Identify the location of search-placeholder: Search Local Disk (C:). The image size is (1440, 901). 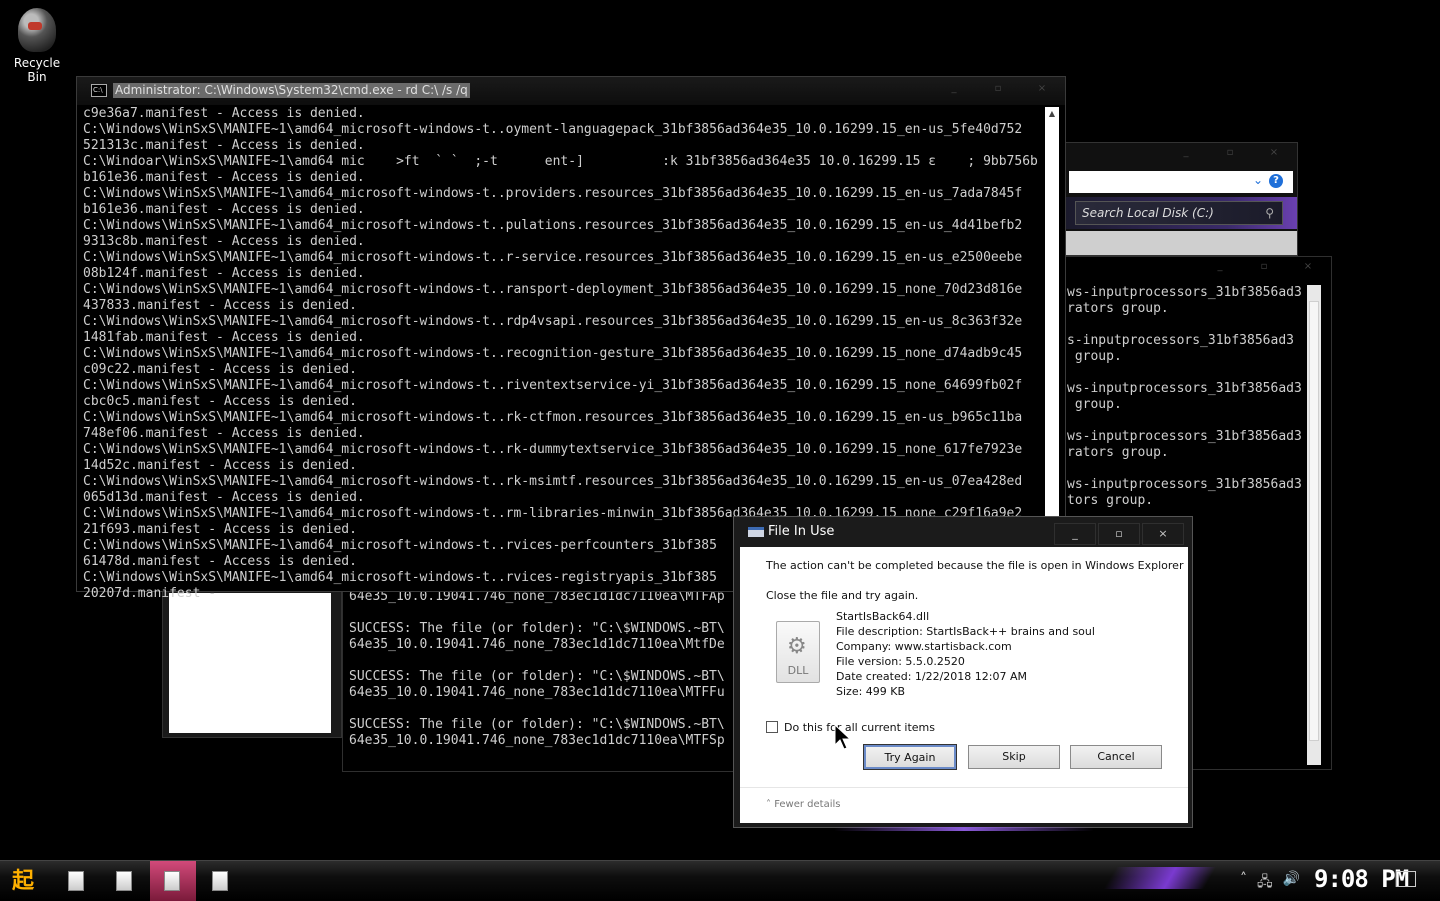
(1148, 213).